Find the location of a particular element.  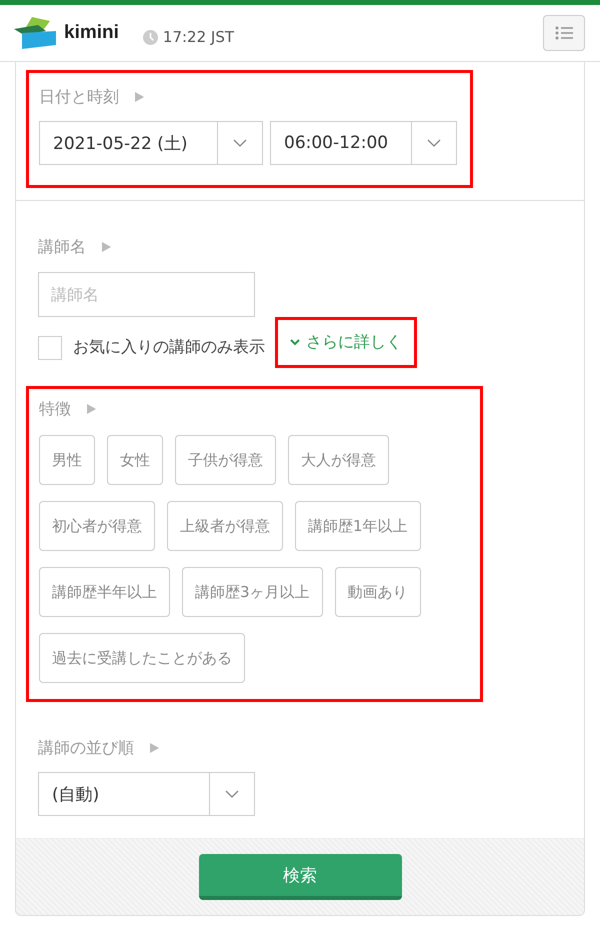

feature-chip: 講師歴半年以上 is located at coordinates (104, 592).